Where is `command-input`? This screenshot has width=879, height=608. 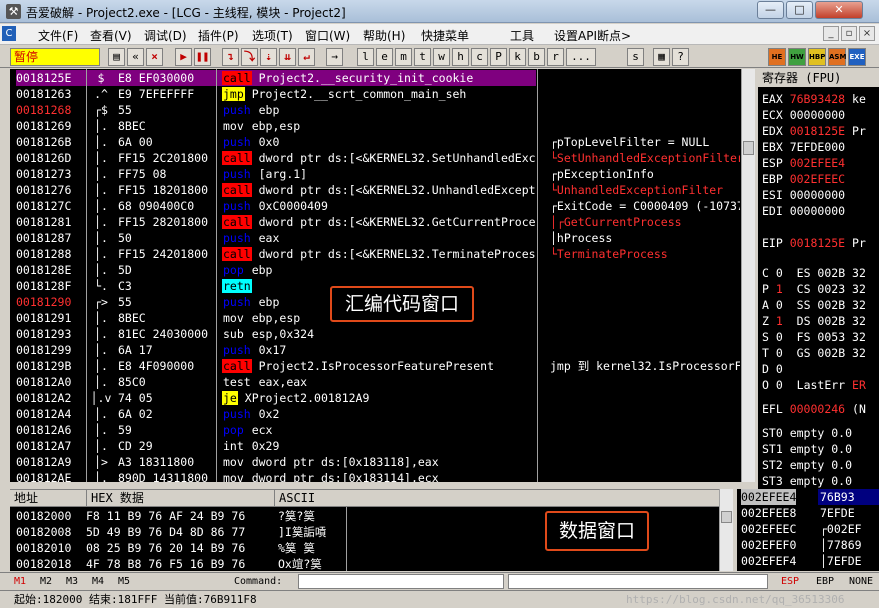
command-input is located at coordinates (401, 581).